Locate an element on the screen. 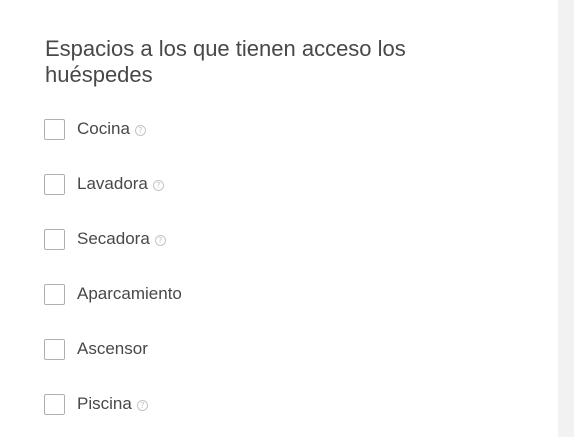 This screenshot has width=574, height=437. amenity-label: Aparcamiento is located at coordinates (129, 293).